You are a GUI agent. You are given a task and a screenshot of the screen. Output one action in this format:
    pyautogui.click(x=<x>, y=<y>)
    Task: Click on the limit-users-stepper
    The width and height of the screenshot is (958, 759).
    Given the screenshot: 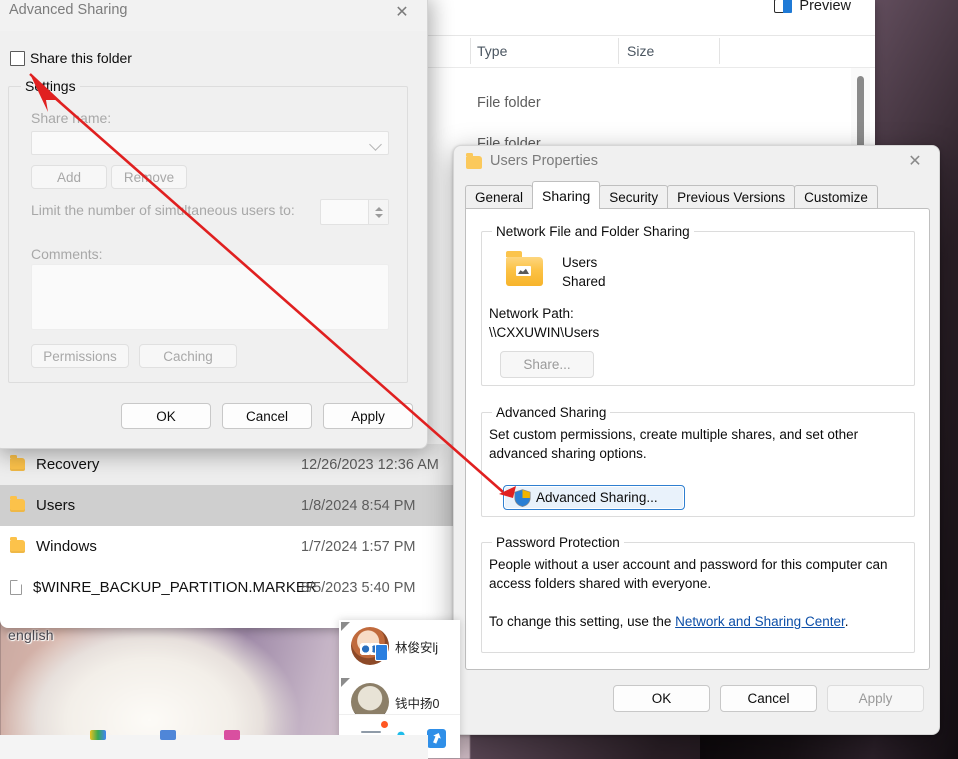 What is the action you would take?
    pyautogui.click(x=354, y=212)
    